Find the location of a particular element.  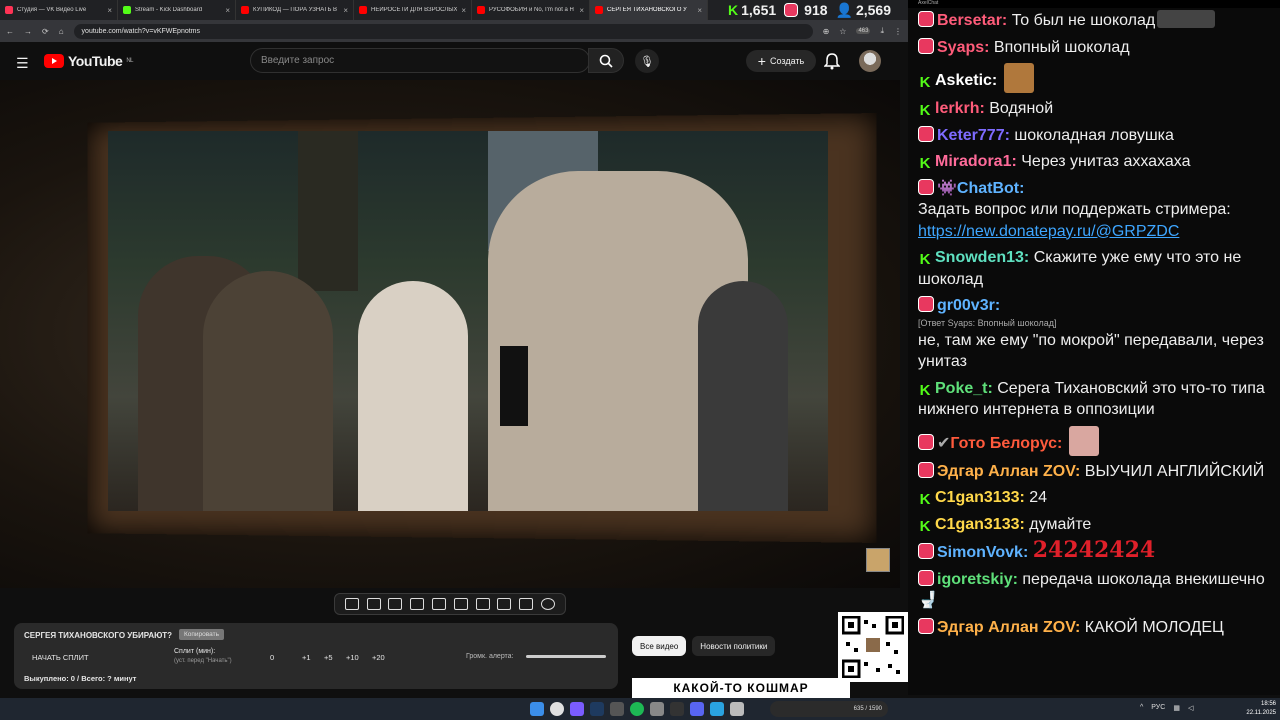

tab-2: КУПИКОД — ПОРА УЗНАТЬ В × is located at coordinates (295, 10).